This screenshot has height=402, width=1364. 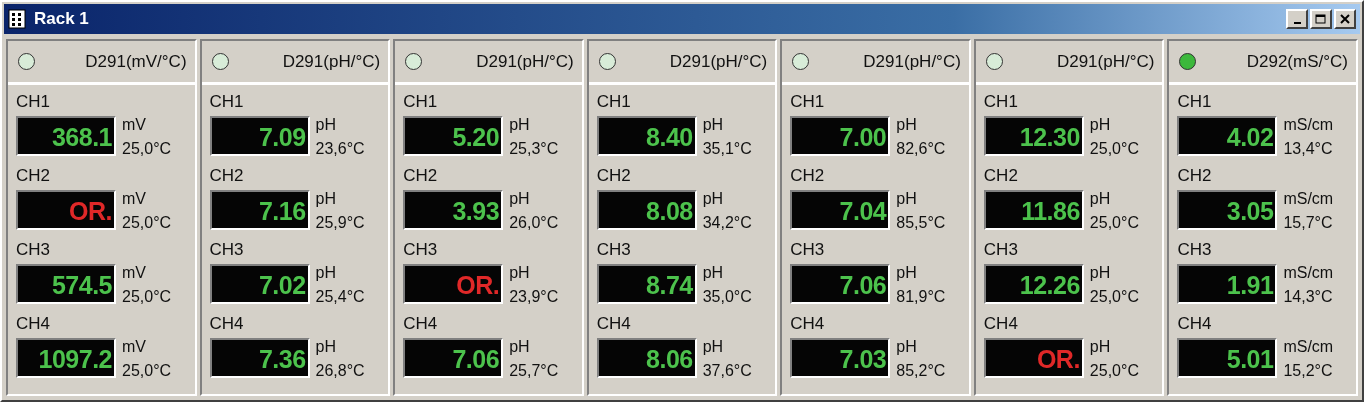 What do you see at coordinates (921, 371) in the screenshot?
I see `temperature-reading: 85,2°C` at bounding box center [921, 371].